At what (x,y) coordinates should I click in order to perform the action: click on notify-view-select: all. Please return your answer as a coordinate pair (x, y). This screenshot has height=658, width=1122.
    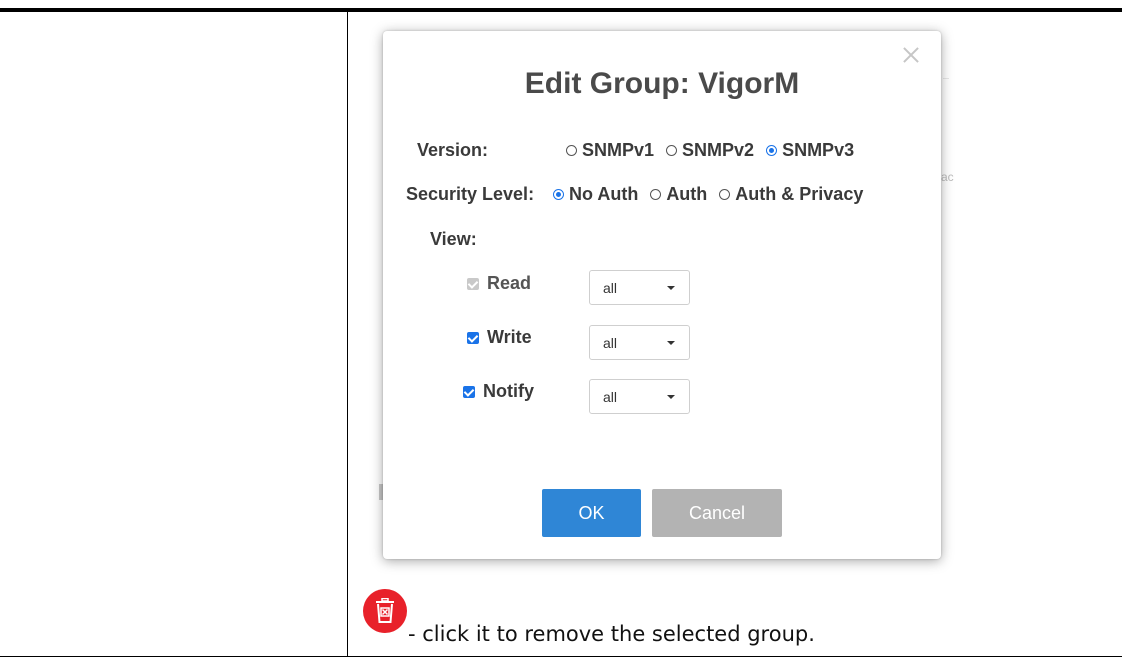
    Looking at the image, I should click on (639, 396).